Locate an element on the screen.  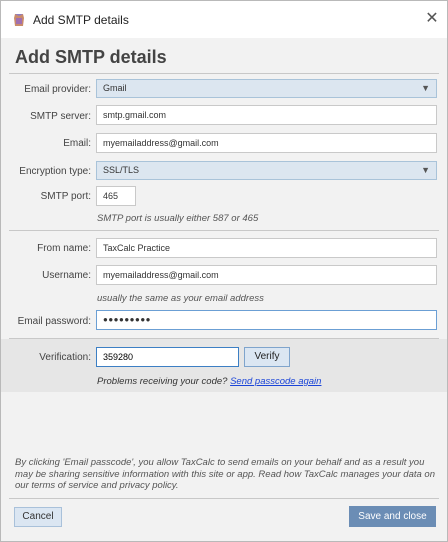
verification-help-text: Problems receiving your code? is located at coordinates (162, 381).